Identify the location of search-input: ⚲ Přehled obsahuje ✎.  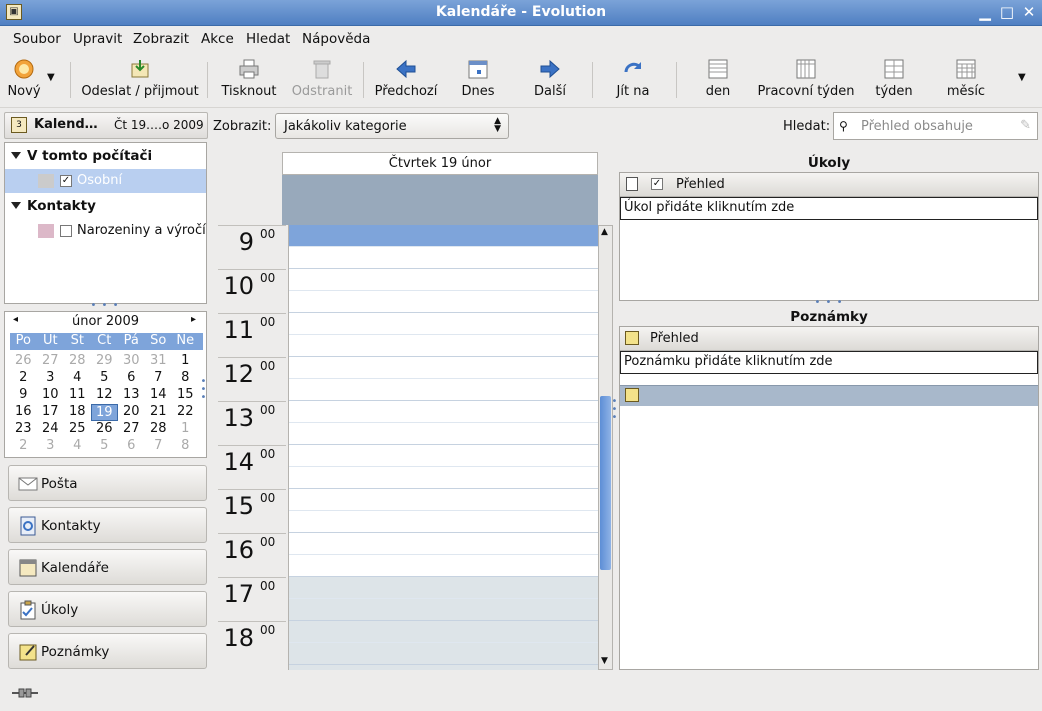
(935, 126).